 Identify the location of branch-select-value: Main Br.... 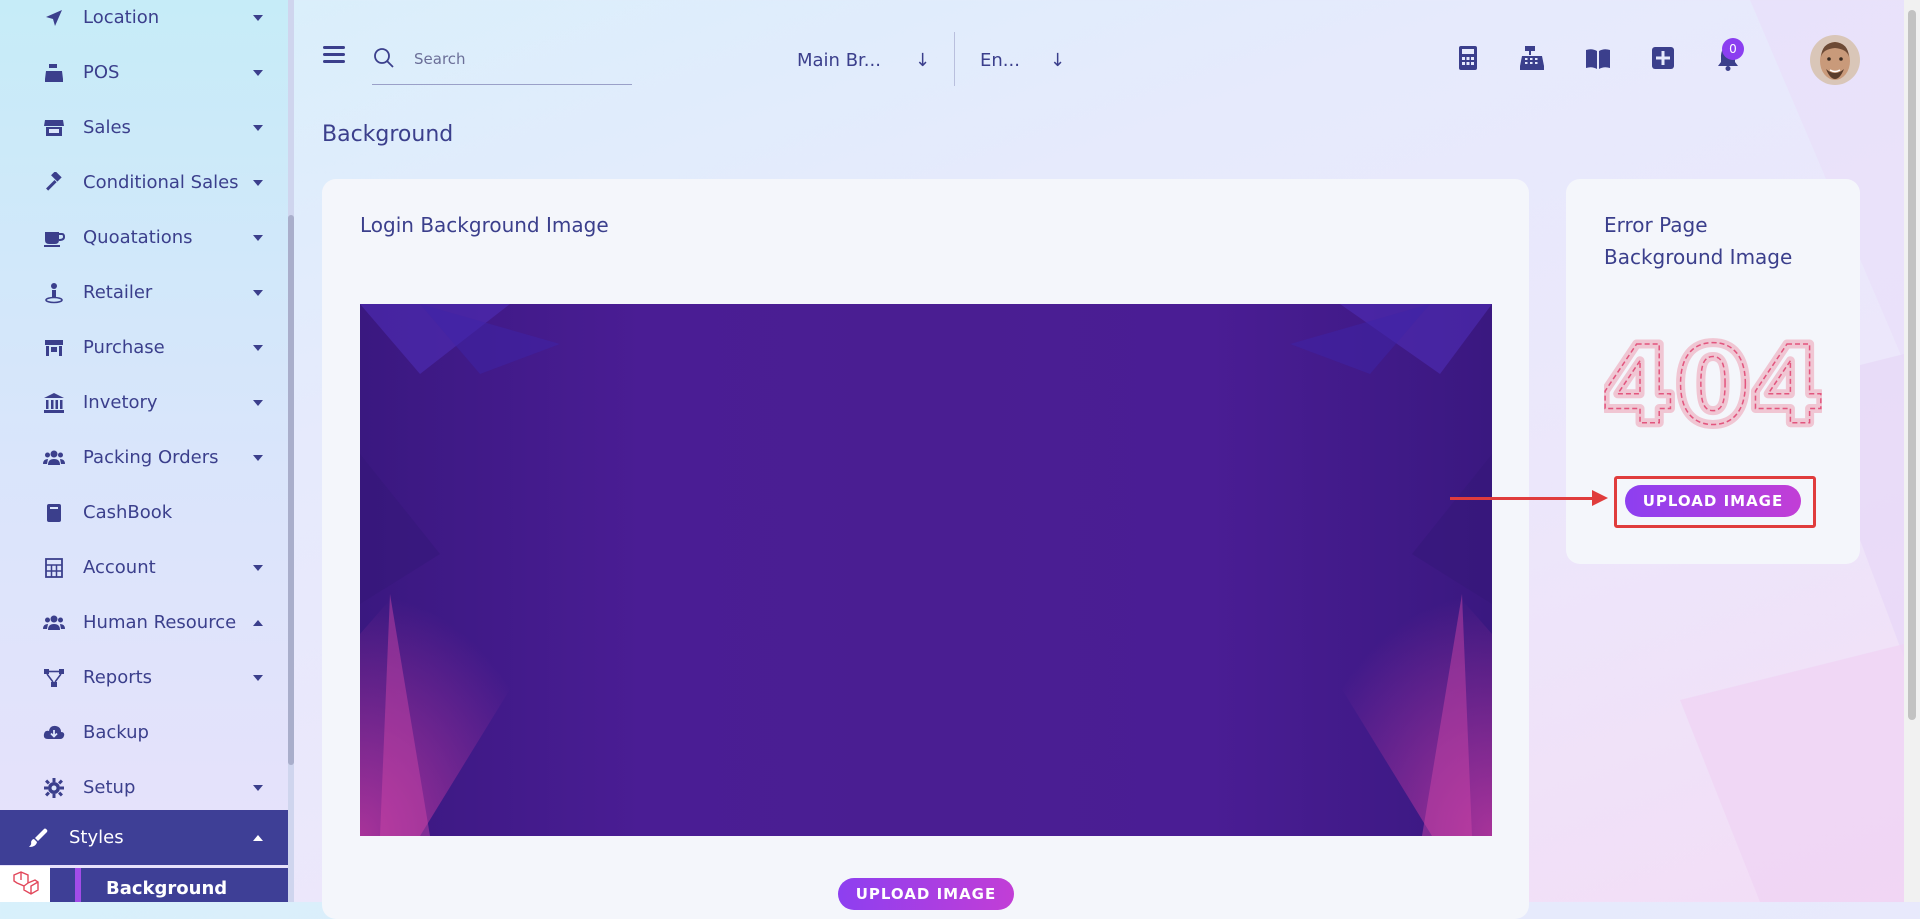
(839, 60).